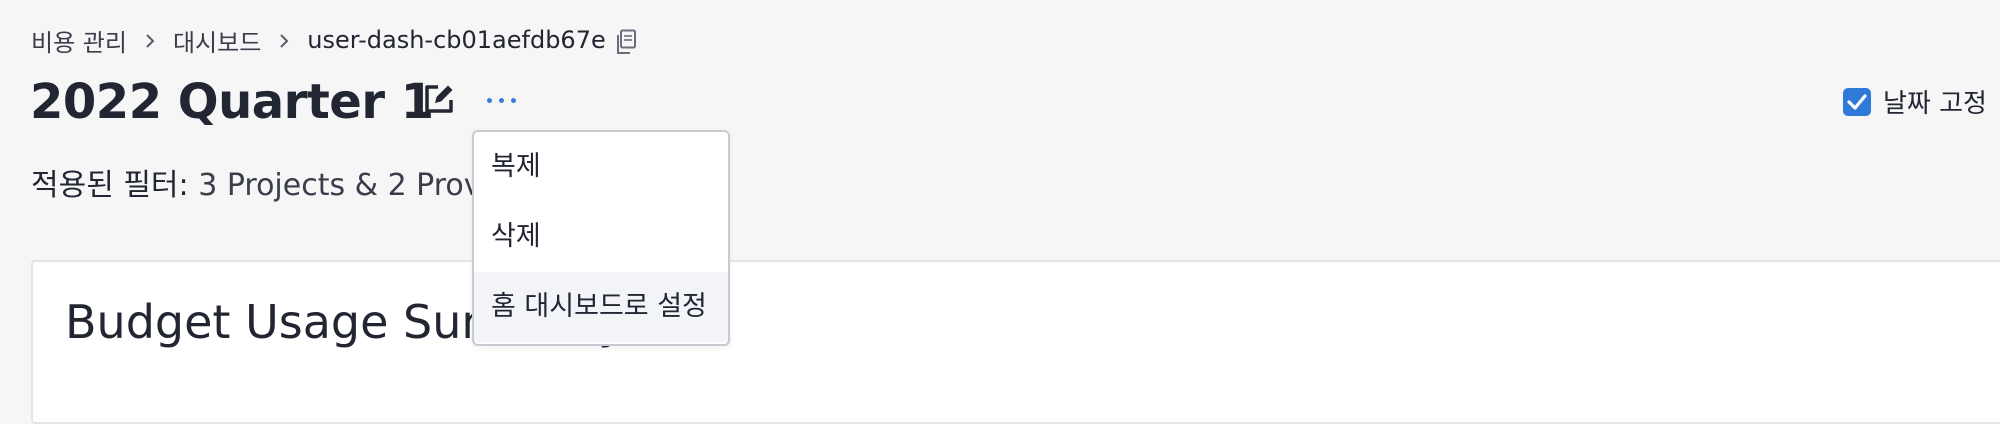 The image size is (2000, 424). I want to click on fix-date-label: 날짜 고정, so click(1935, 104).